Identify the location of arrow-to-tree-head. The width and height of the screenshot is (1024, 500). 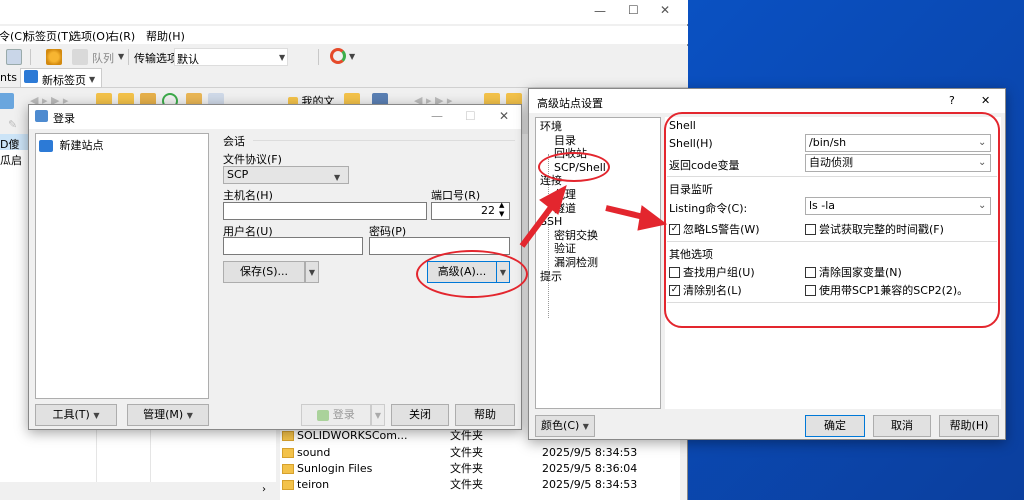
(553, 199).